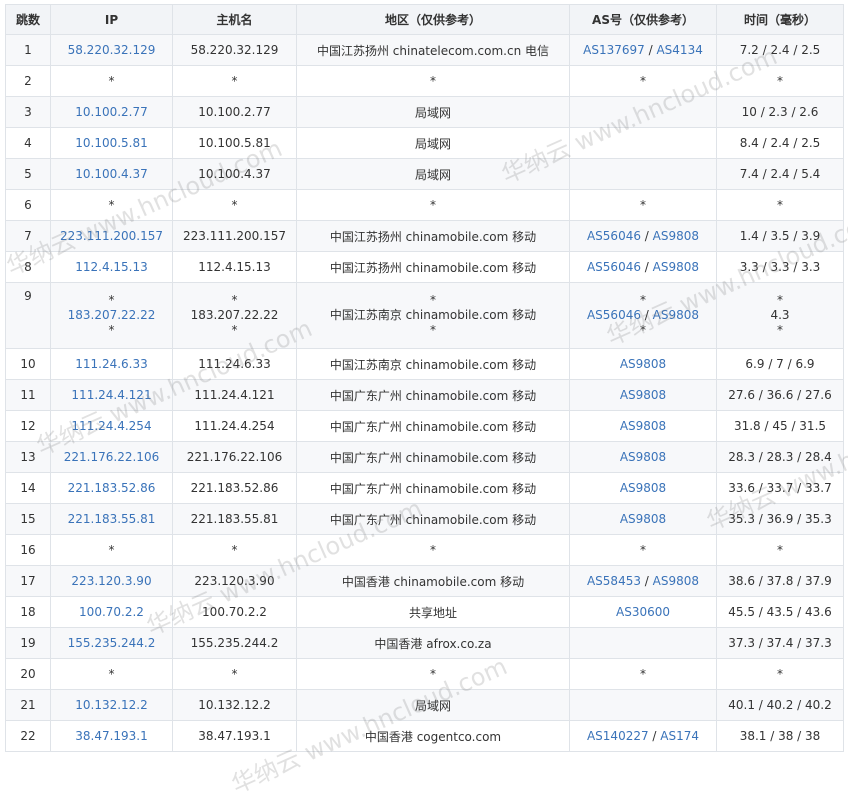  I want to click on hop-number: 5, so click(28, 174).